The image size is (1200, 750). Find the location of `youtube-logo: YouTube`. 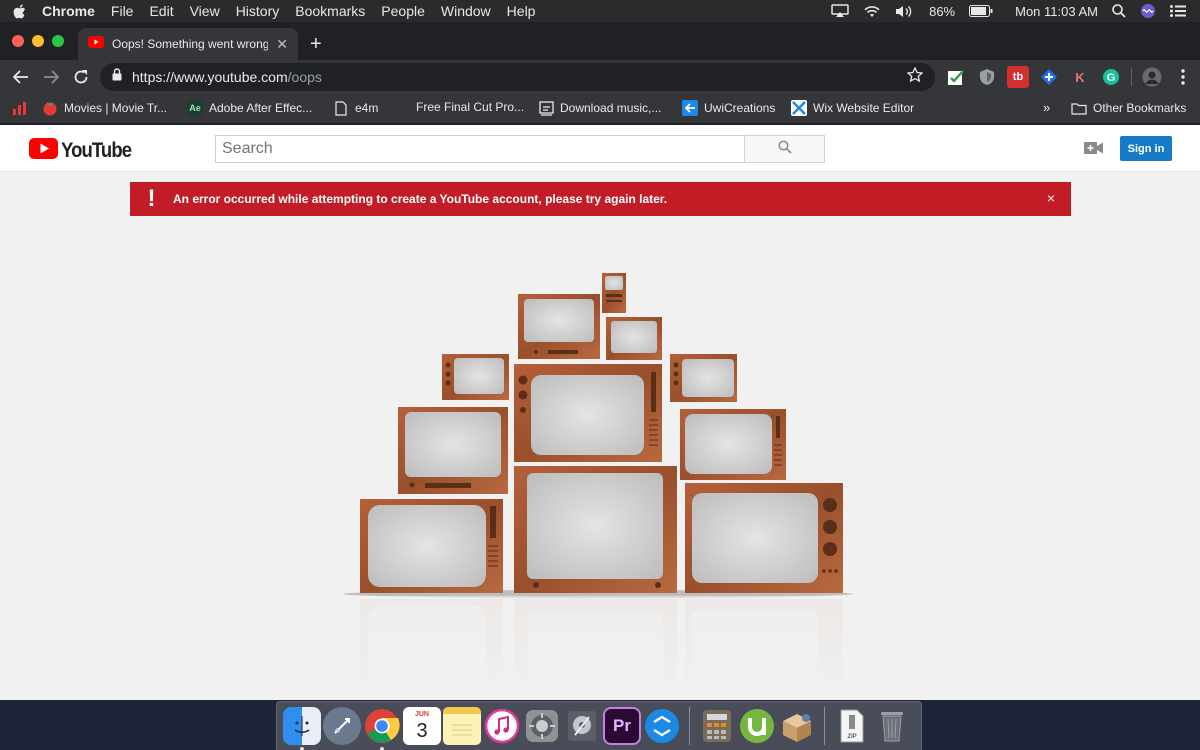

youtube-logo: YouTube is located at coordinates (85, 151).